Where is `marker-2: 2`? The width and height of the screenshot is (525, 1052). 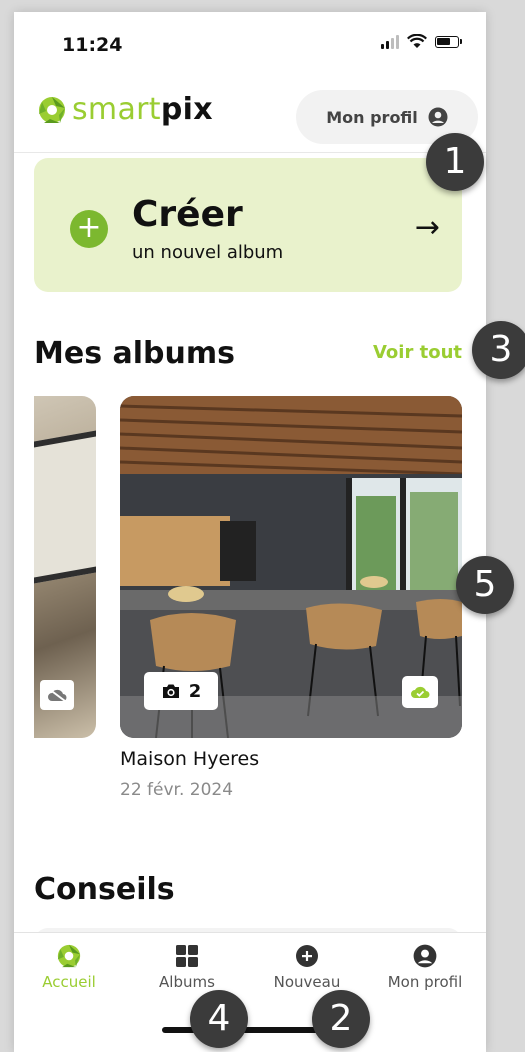
marker-2: 2 is located at coordinates (341, 1019).